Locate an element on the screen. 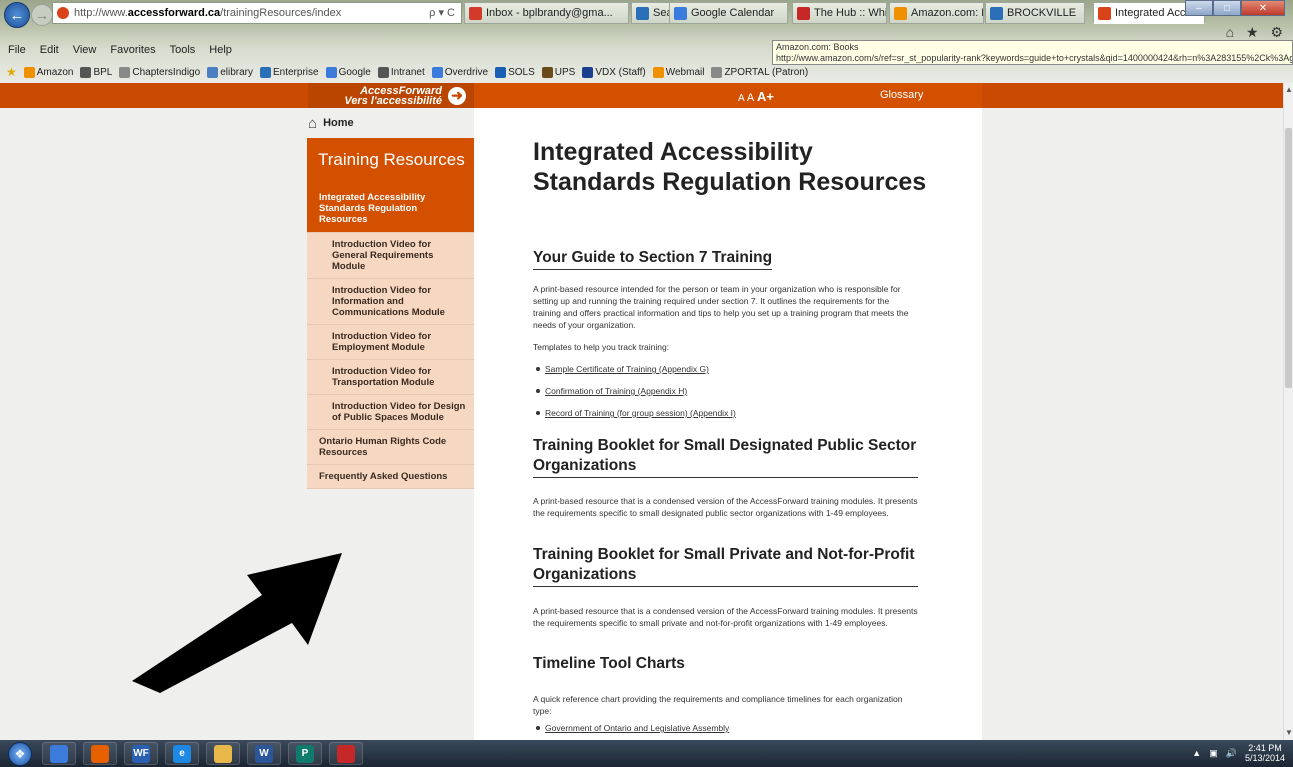 Image resolution: width=1293 pixels, height=767 pixels. menu-file: File is located at coordinates (17, 52).